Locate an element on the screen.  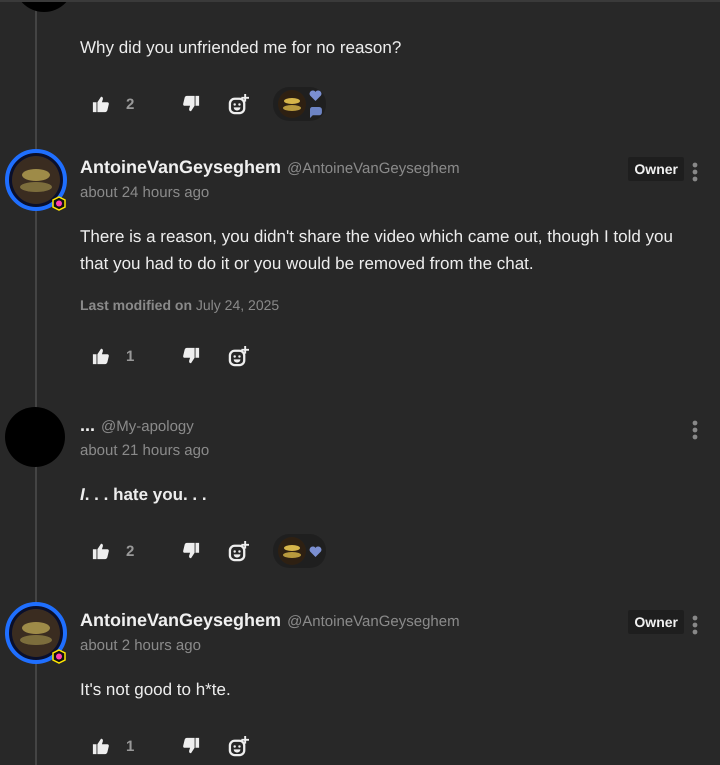
author-handle: @My-apology is located at coordinates (147, 426).